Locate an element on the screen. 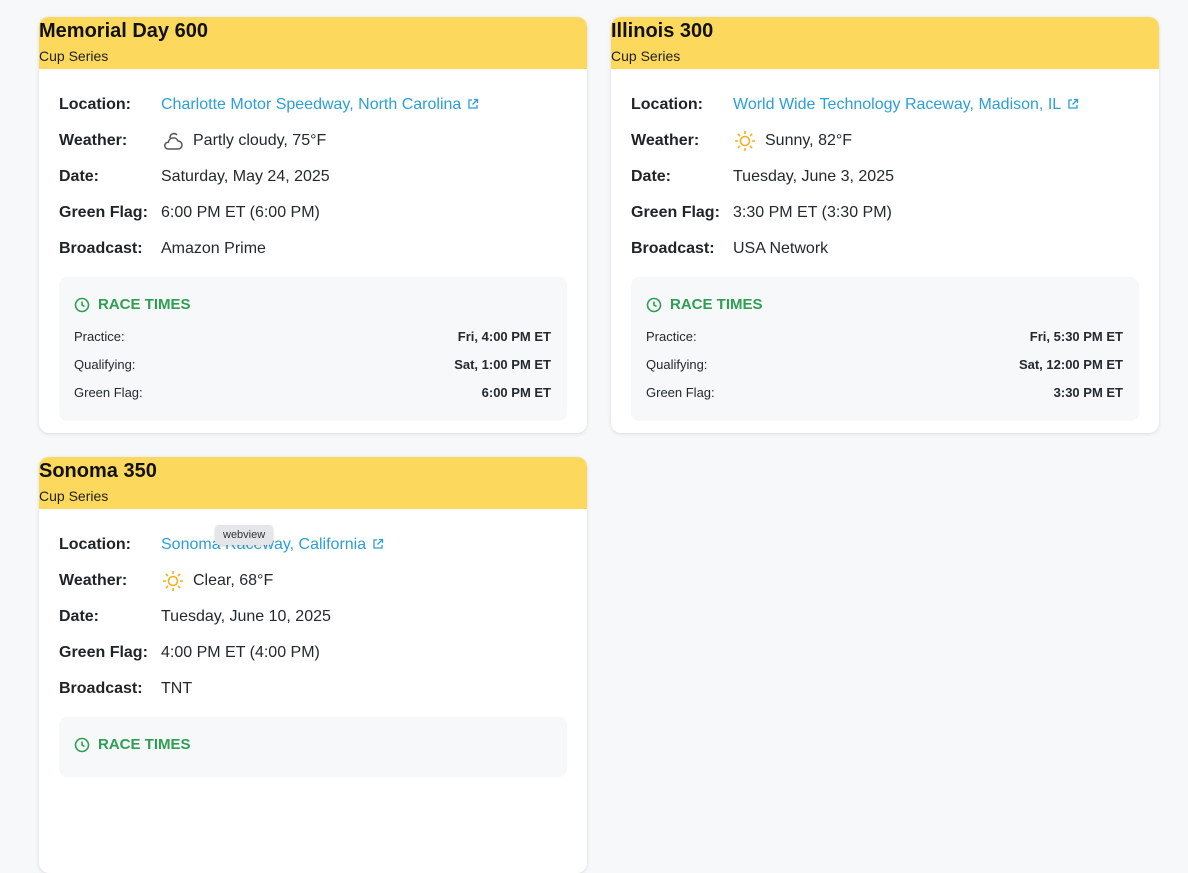 This screenshot has height=873, width=1188. date-value: Saturday, May 24, 2025 is located at coordinates (245, 176).